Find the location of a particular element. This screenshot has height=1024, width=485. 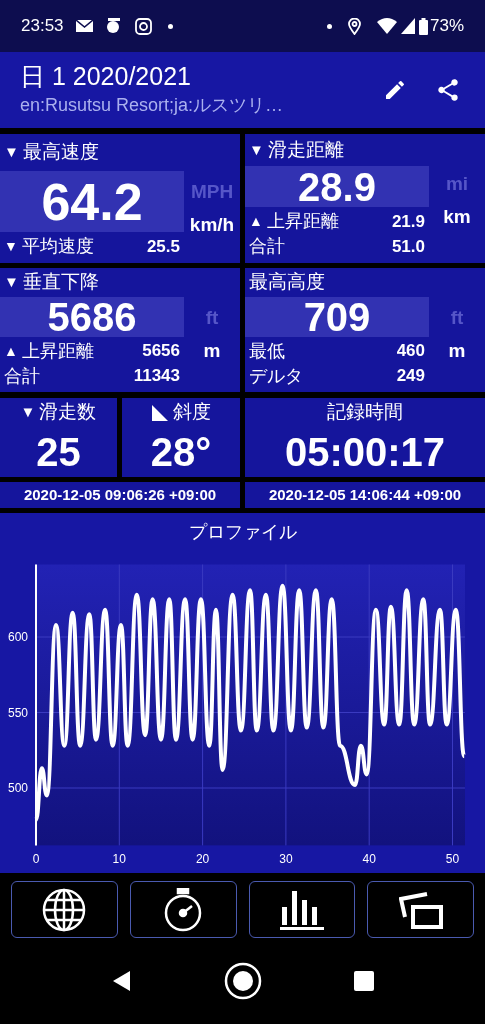

row-value: 25.5 is located at coordinates (163, 246).